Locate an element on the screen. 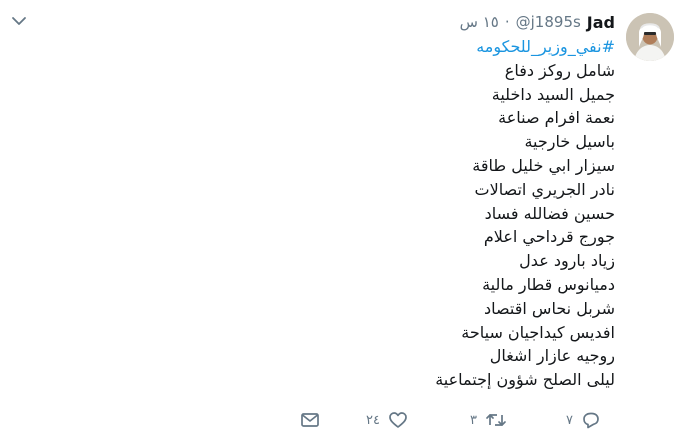 The image size is (693, 429). reply-button: ٧ is located at coordinates (583, 418).